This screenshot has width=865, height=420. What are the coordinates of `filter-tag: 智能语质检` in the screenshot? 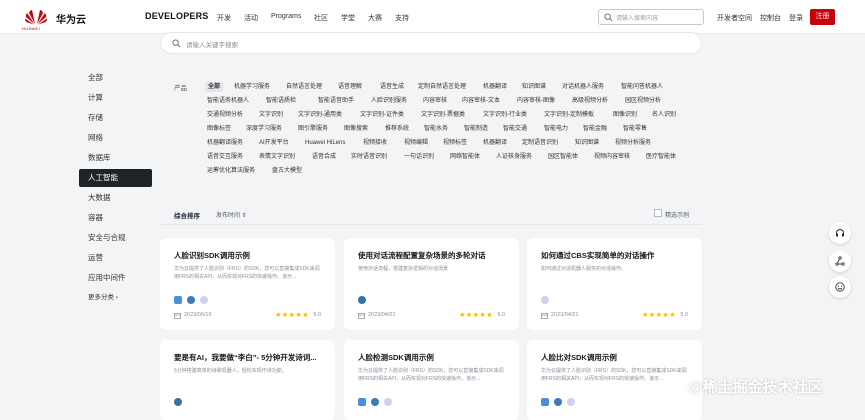 It's located at (281, 101).